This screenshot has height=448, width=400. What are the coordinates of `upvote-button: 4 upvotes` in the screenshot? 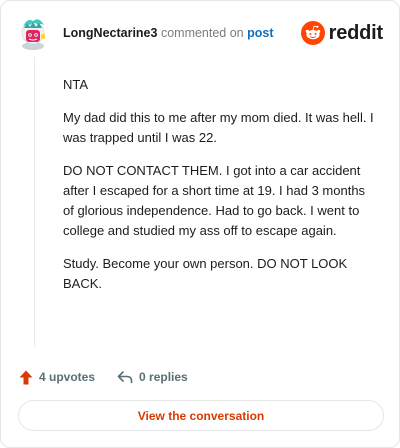 It's located at (57, 377).